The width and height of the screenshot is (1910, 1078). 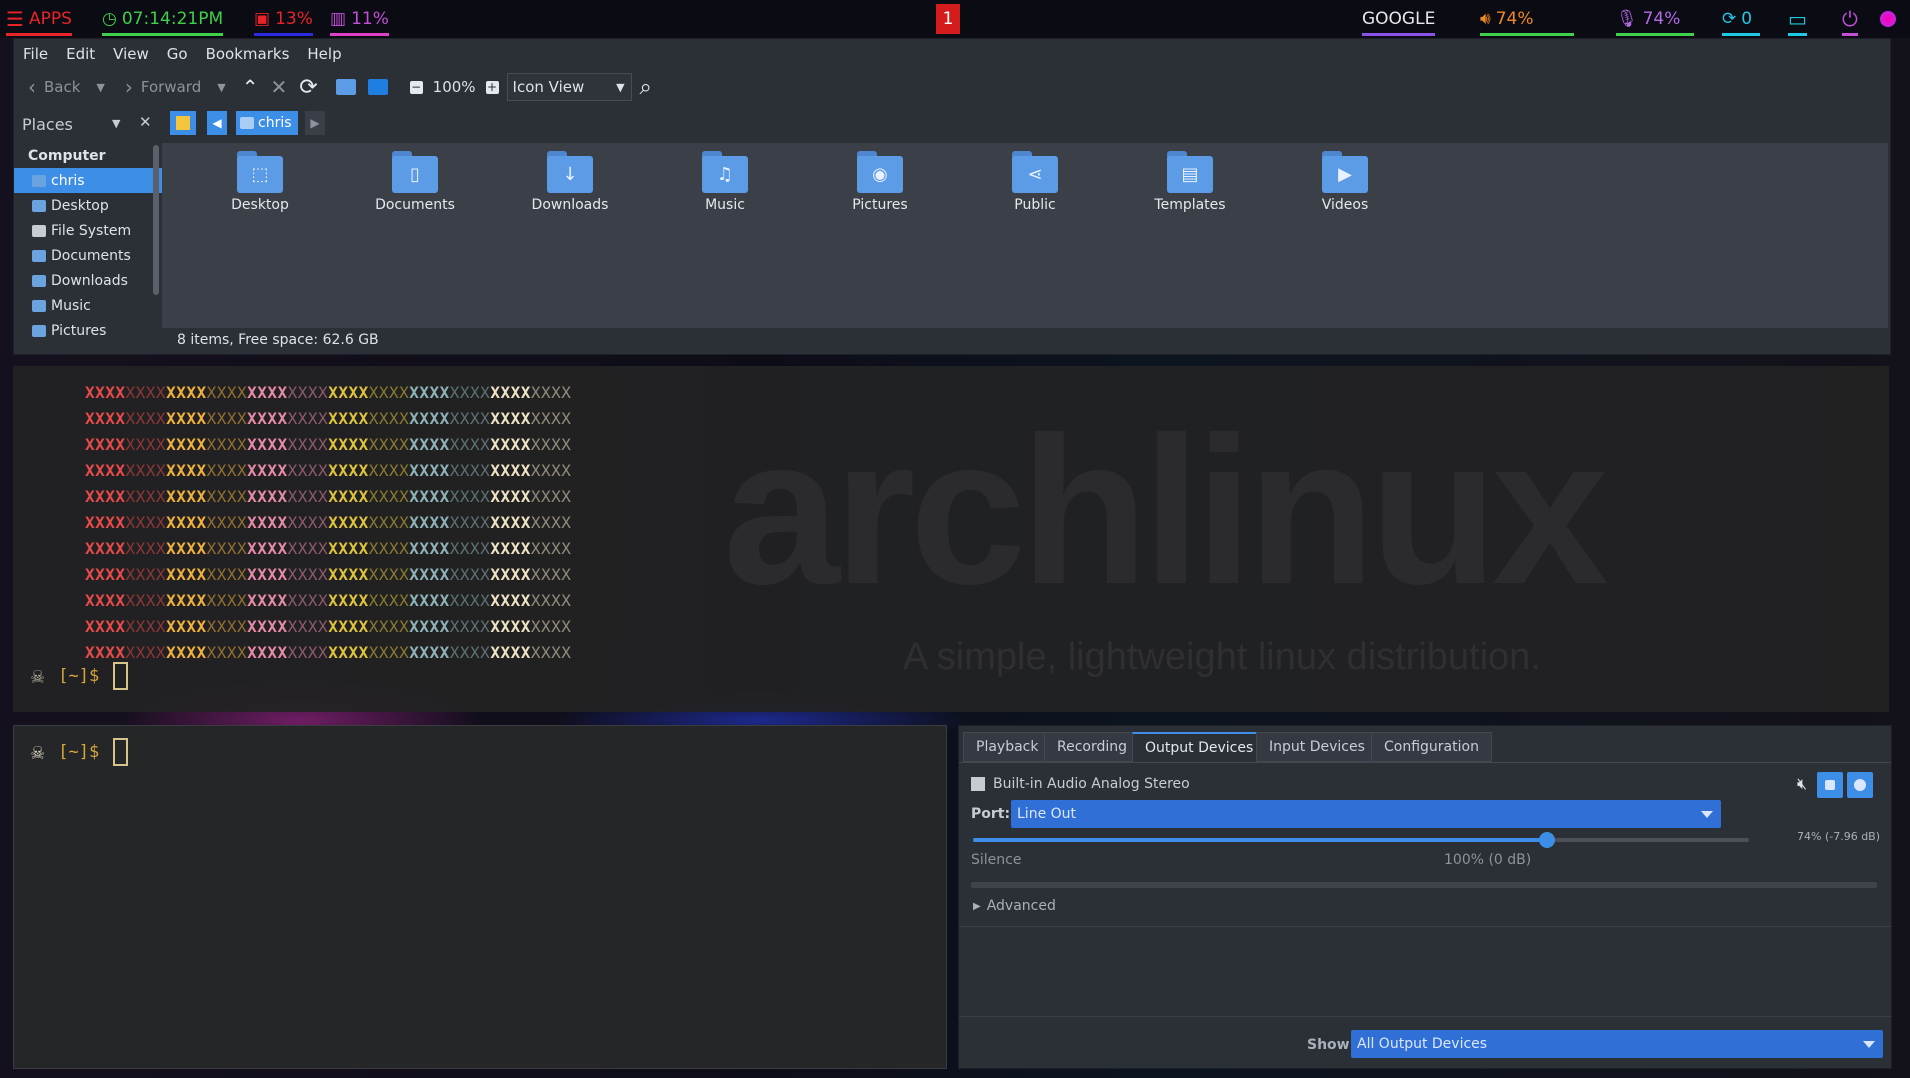 What do you see at coordinates (1007, 747) in the screenshot?
I see `tab-playback: Playback` at bounding box center [1007, 747].